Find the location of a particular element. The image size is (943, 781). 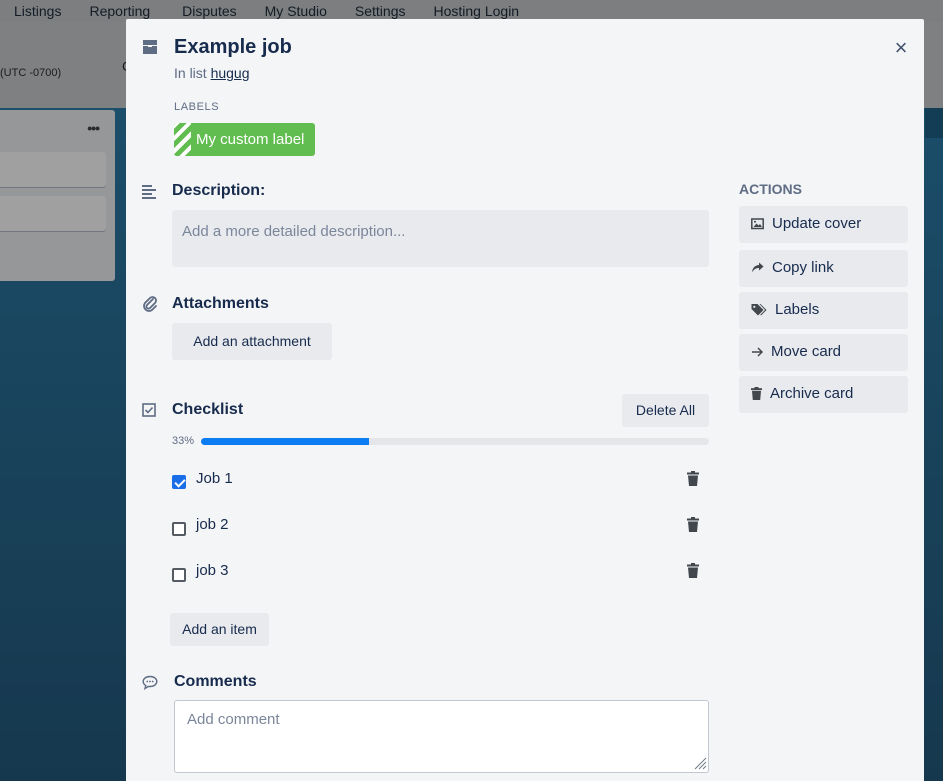

card-title: Example job is located at coordinates (233, 47).